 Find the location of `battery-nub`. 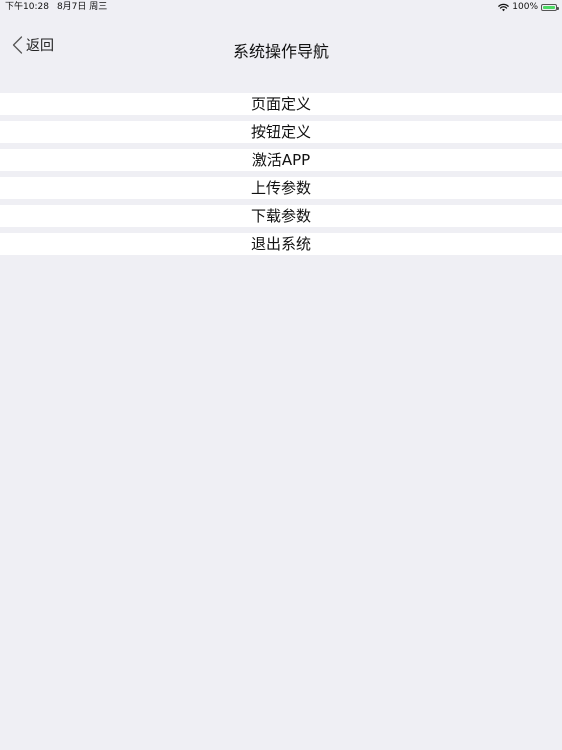

battery-nub is located at coordinates (558, 8).